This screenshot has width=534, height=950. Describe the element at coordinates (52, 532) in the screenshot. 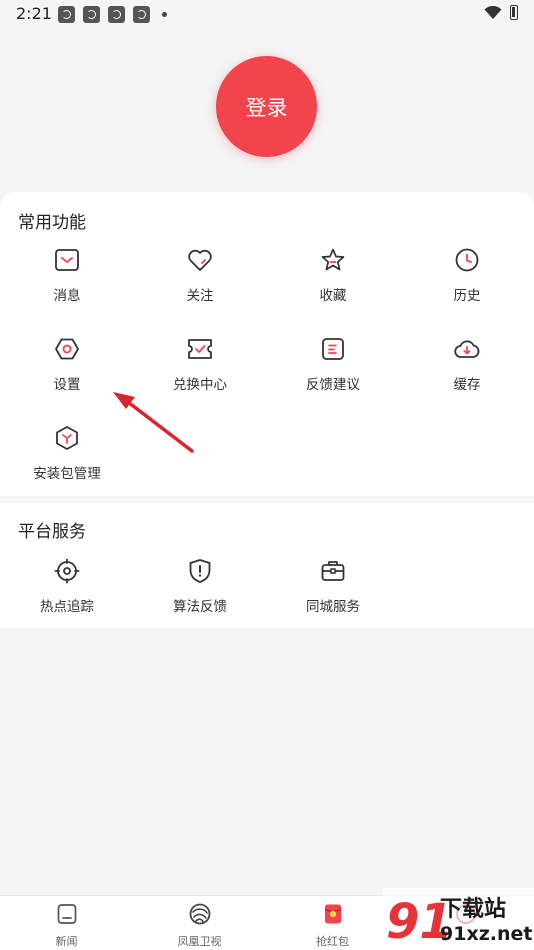

I see `section-title-platform: 平台服务` at that location.